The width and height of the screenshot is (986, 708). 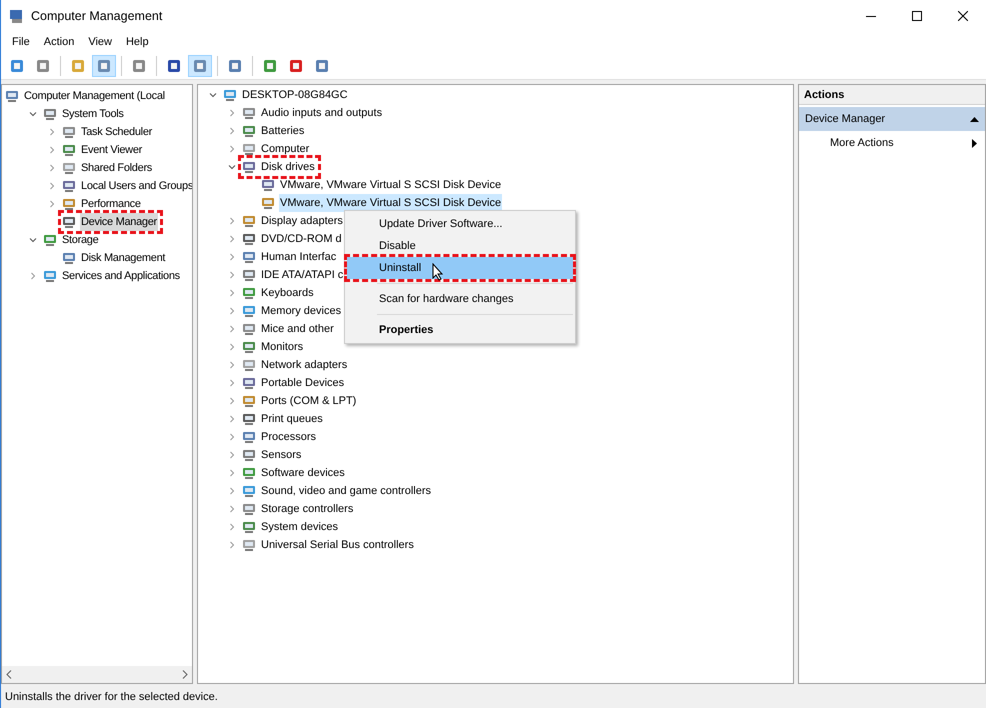 I want to click on tree-item: Disk drives, so click(x=288, y=167).